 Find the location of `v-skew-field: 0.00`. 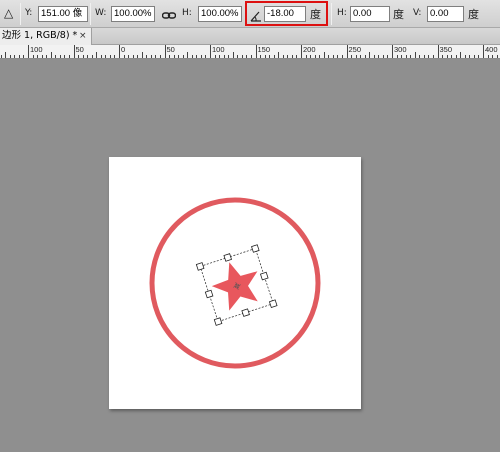

v-skew-field: 0.00 is located at coordinates (445, 14).